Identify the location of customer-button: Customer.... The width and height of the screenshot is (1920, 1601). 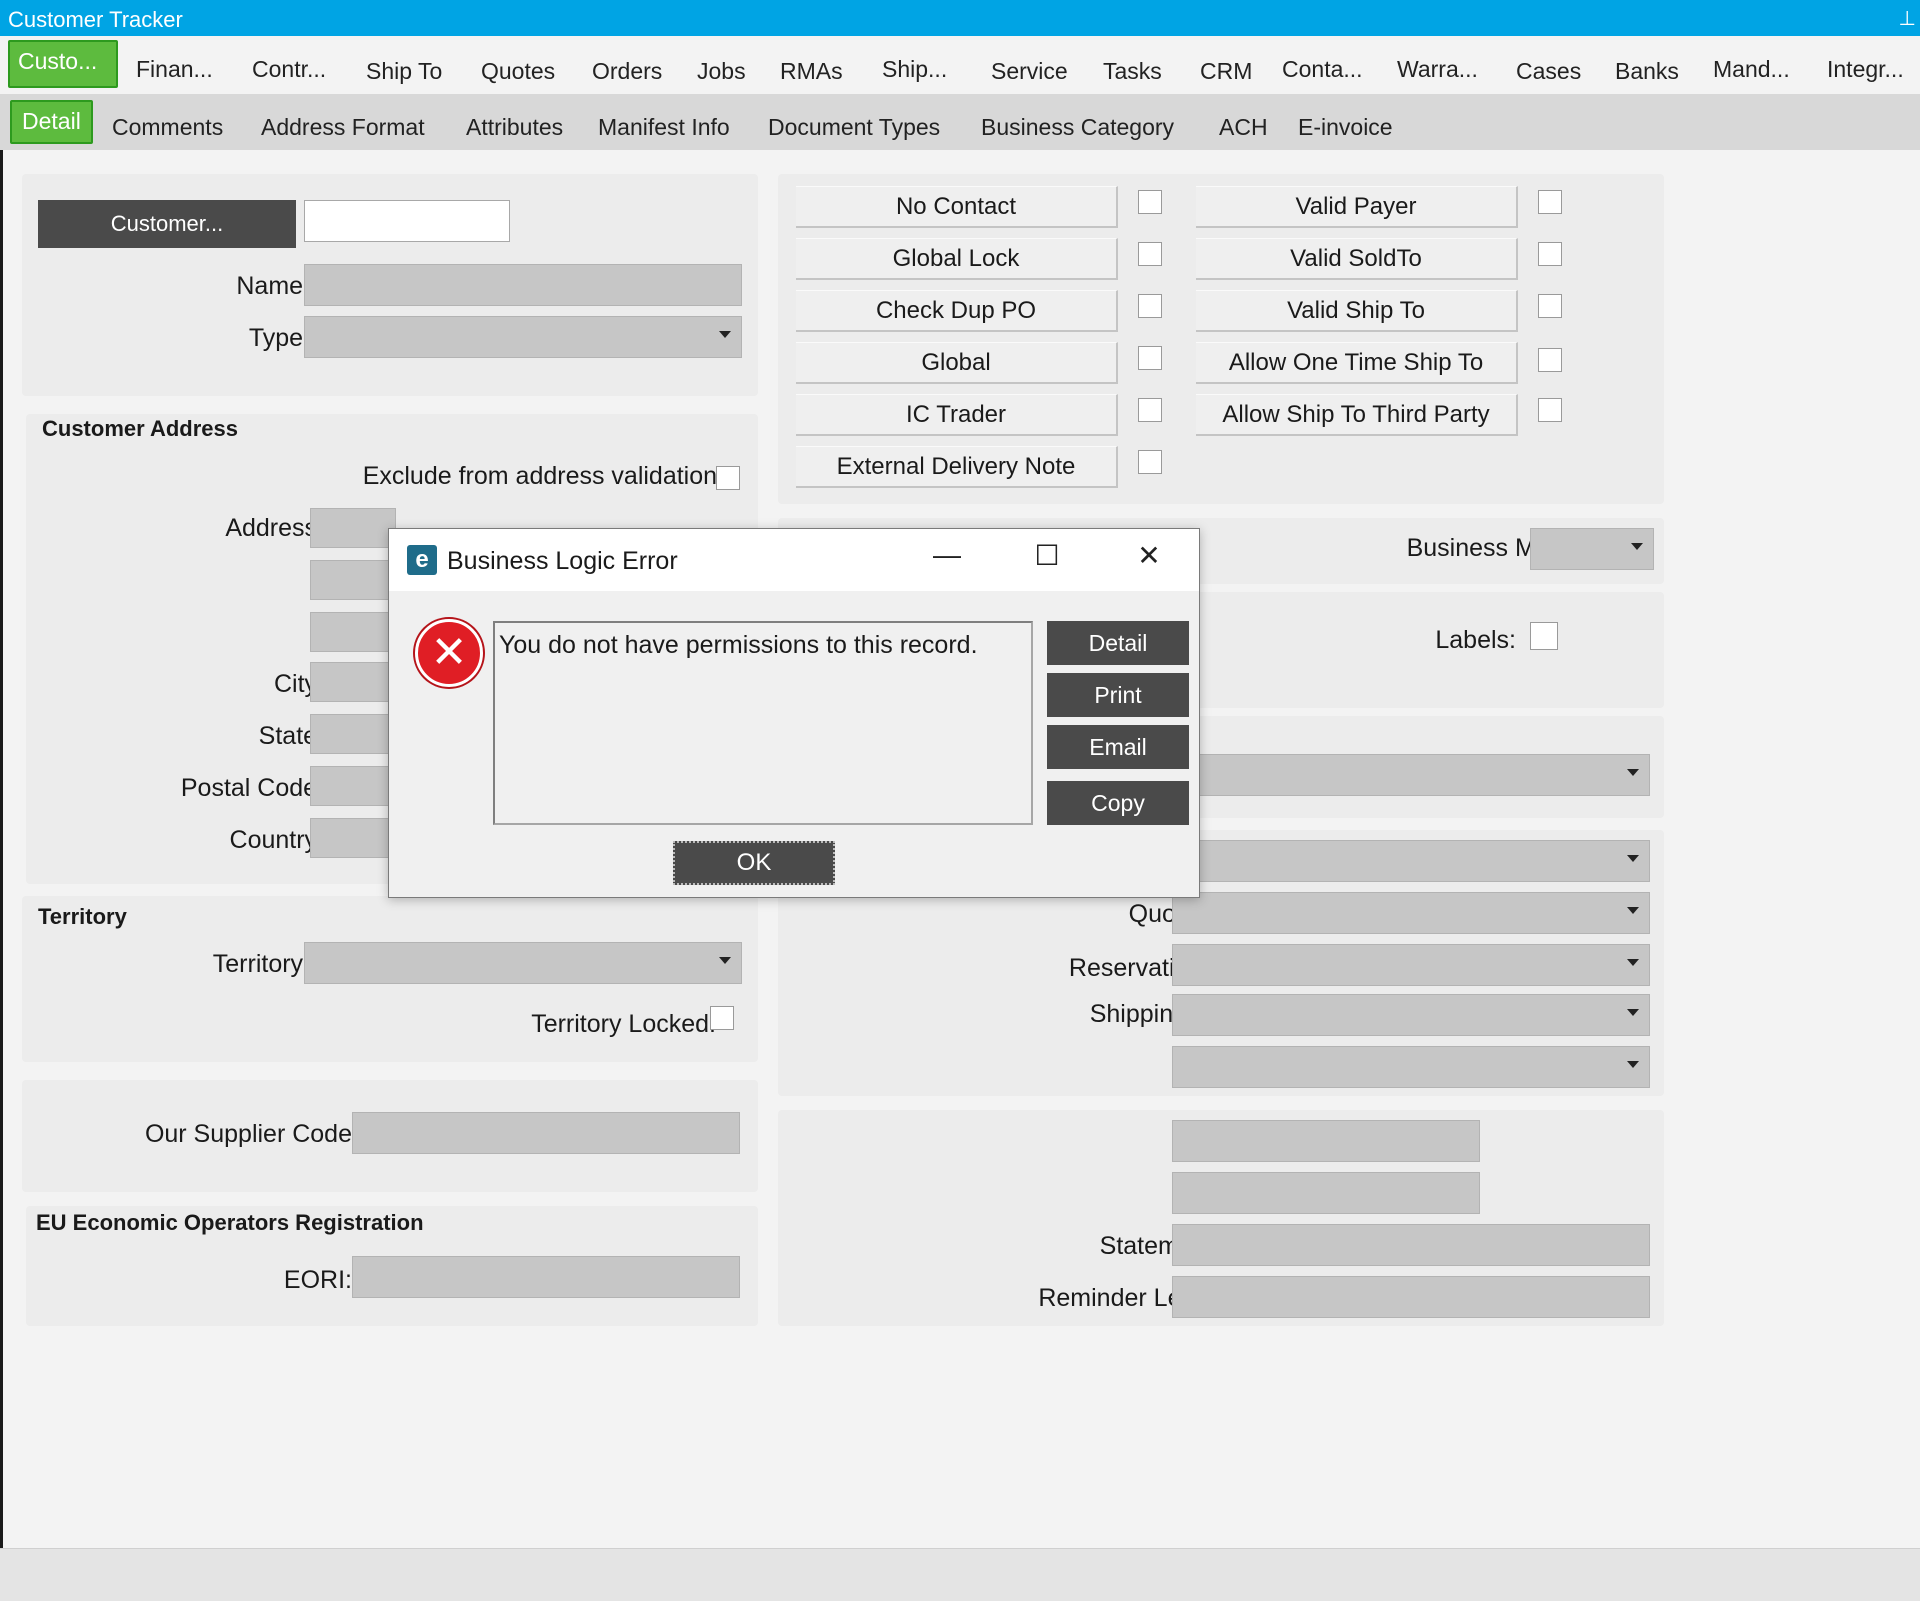
(167, 224).